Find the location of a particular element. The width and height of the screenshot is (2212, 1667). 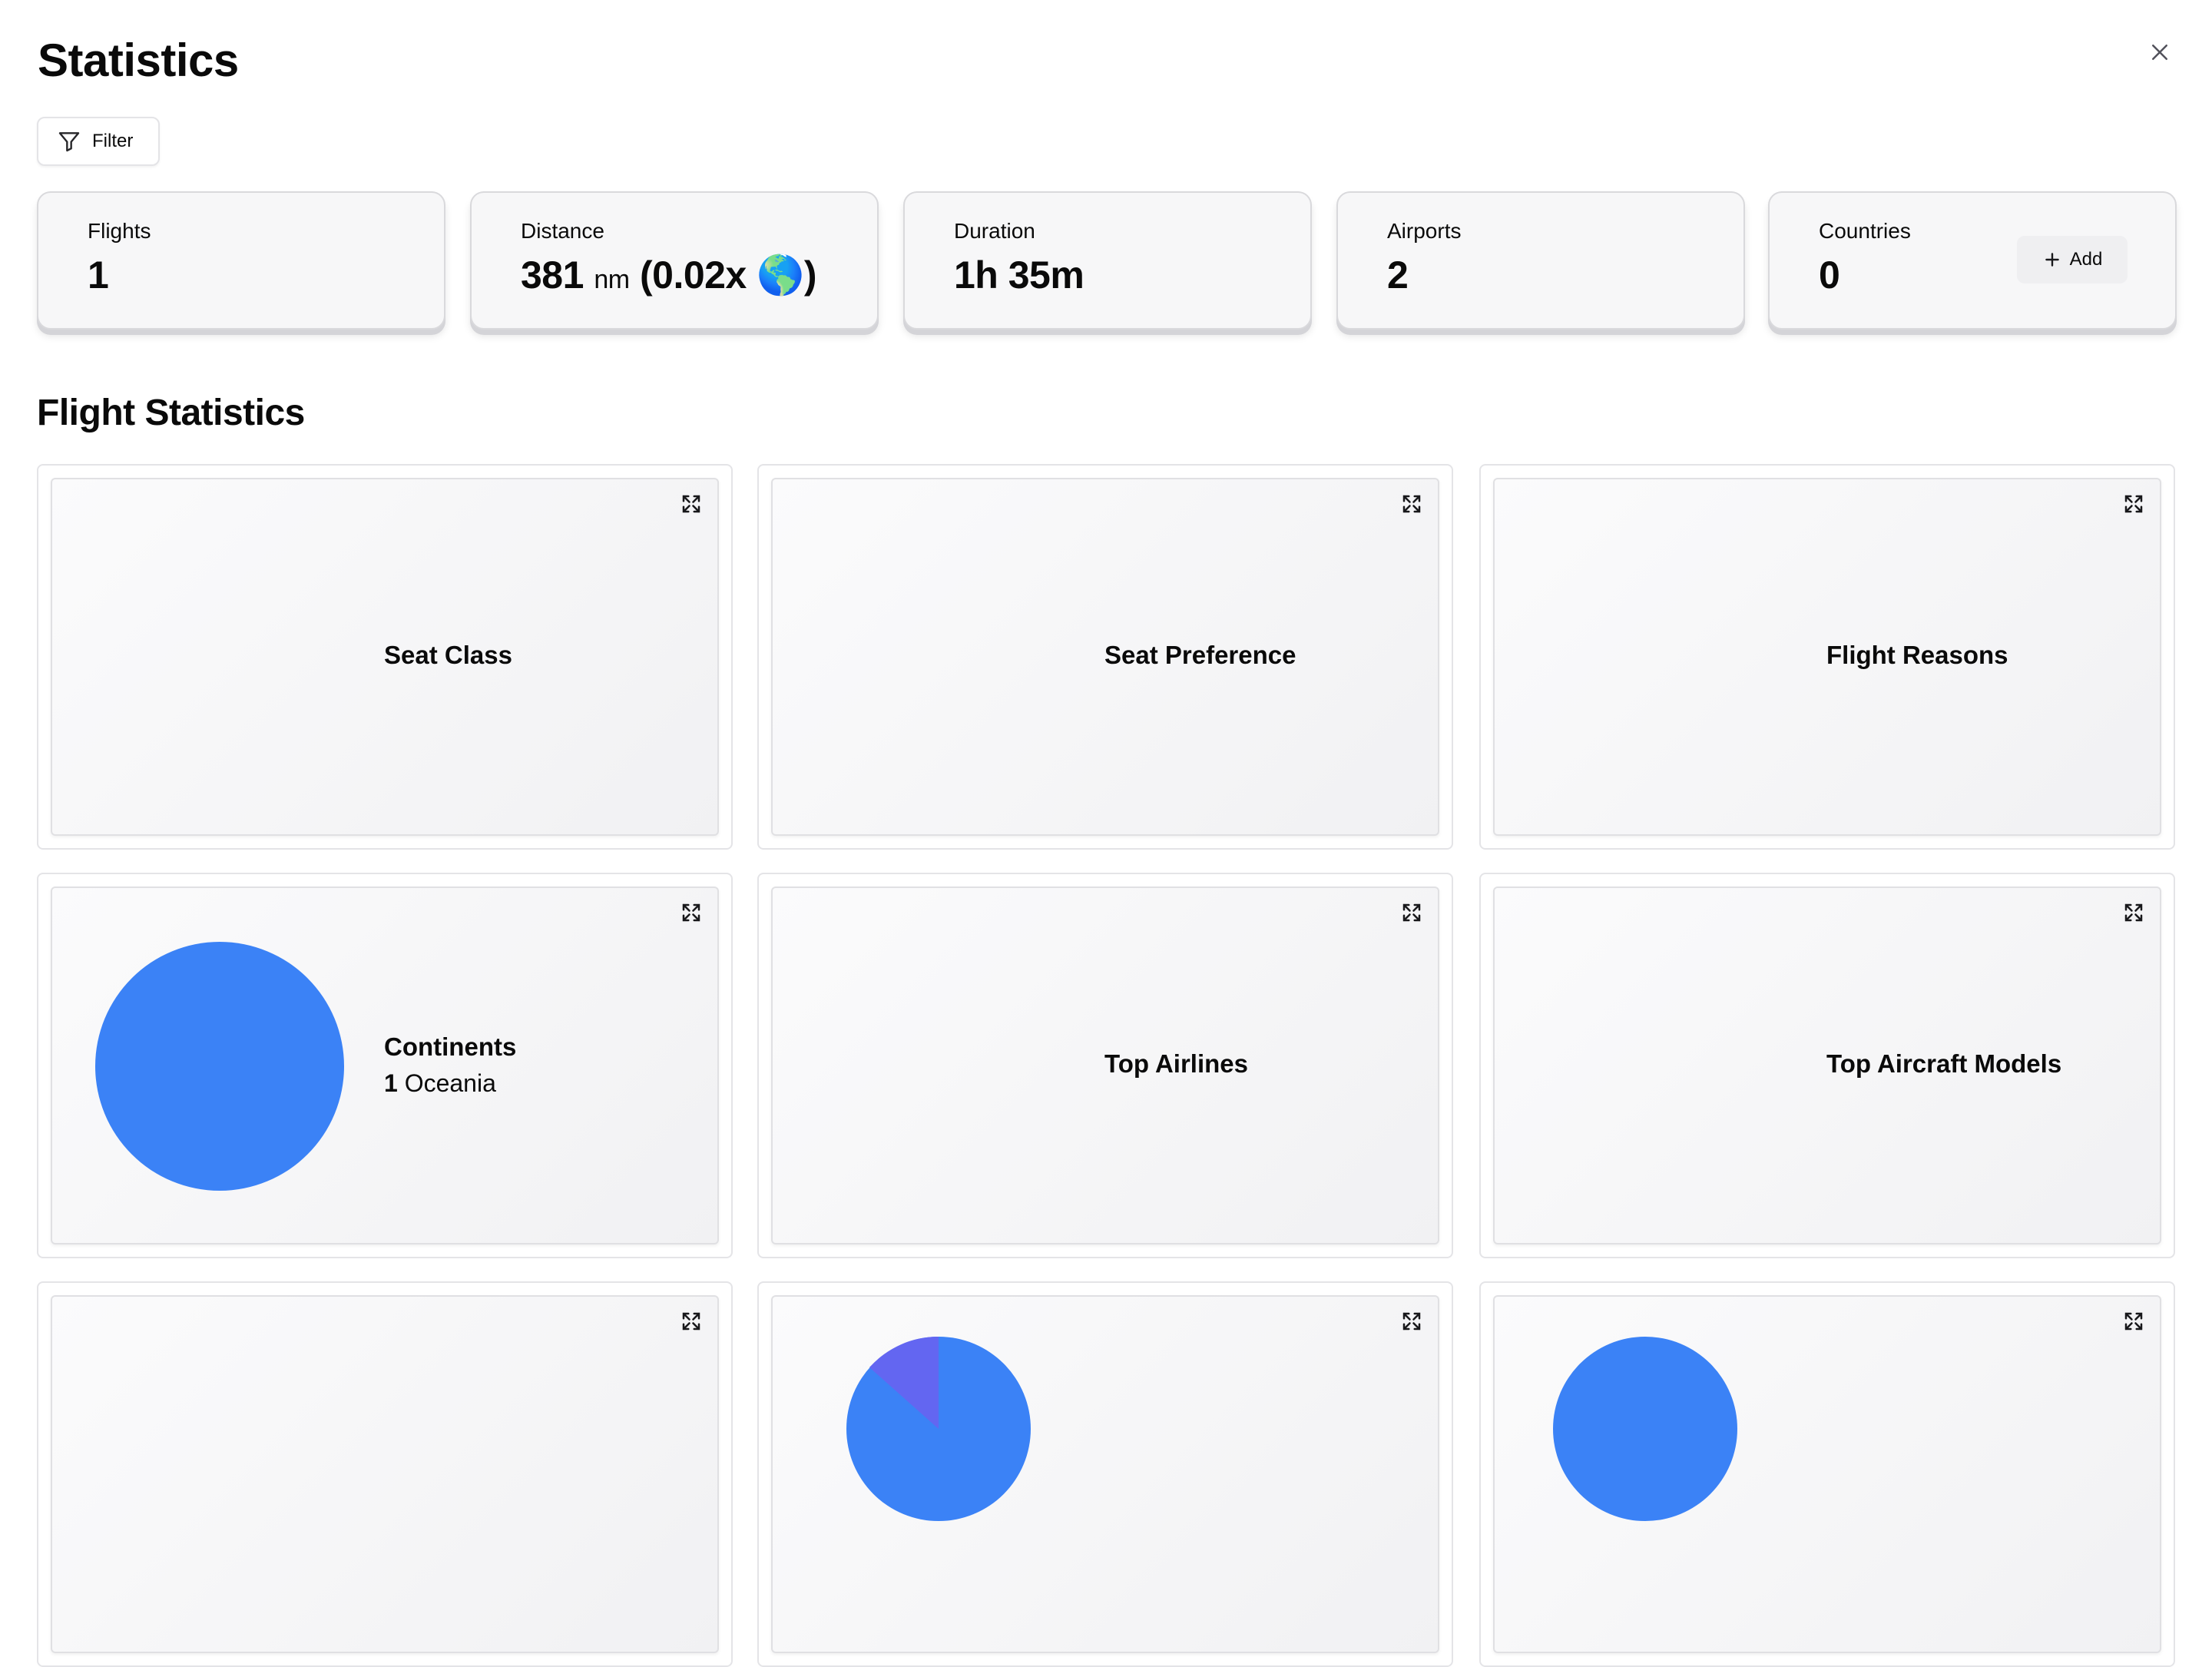

distance-unit: nm is located at coordinates (612, 279).